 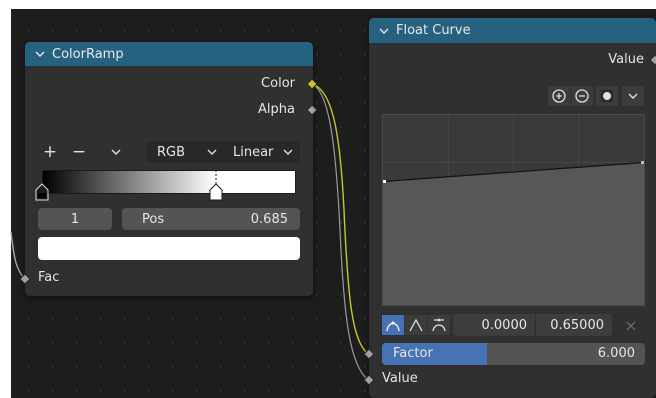 I want to click on color-mode-value: RGB, so click(x=171, y=152).